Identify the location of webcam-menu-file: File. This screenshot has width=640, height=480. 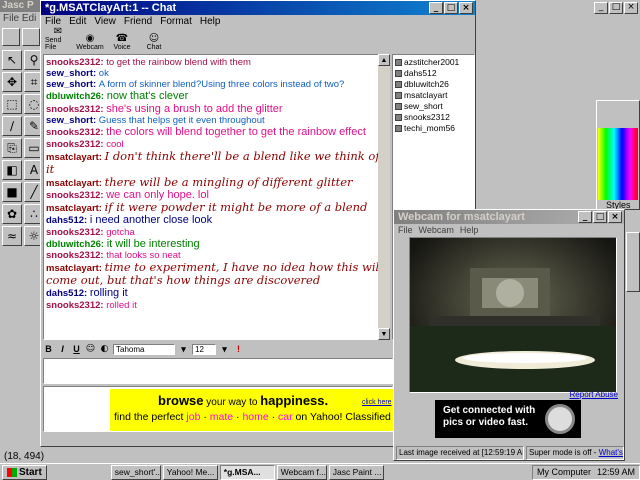
(405, 230).